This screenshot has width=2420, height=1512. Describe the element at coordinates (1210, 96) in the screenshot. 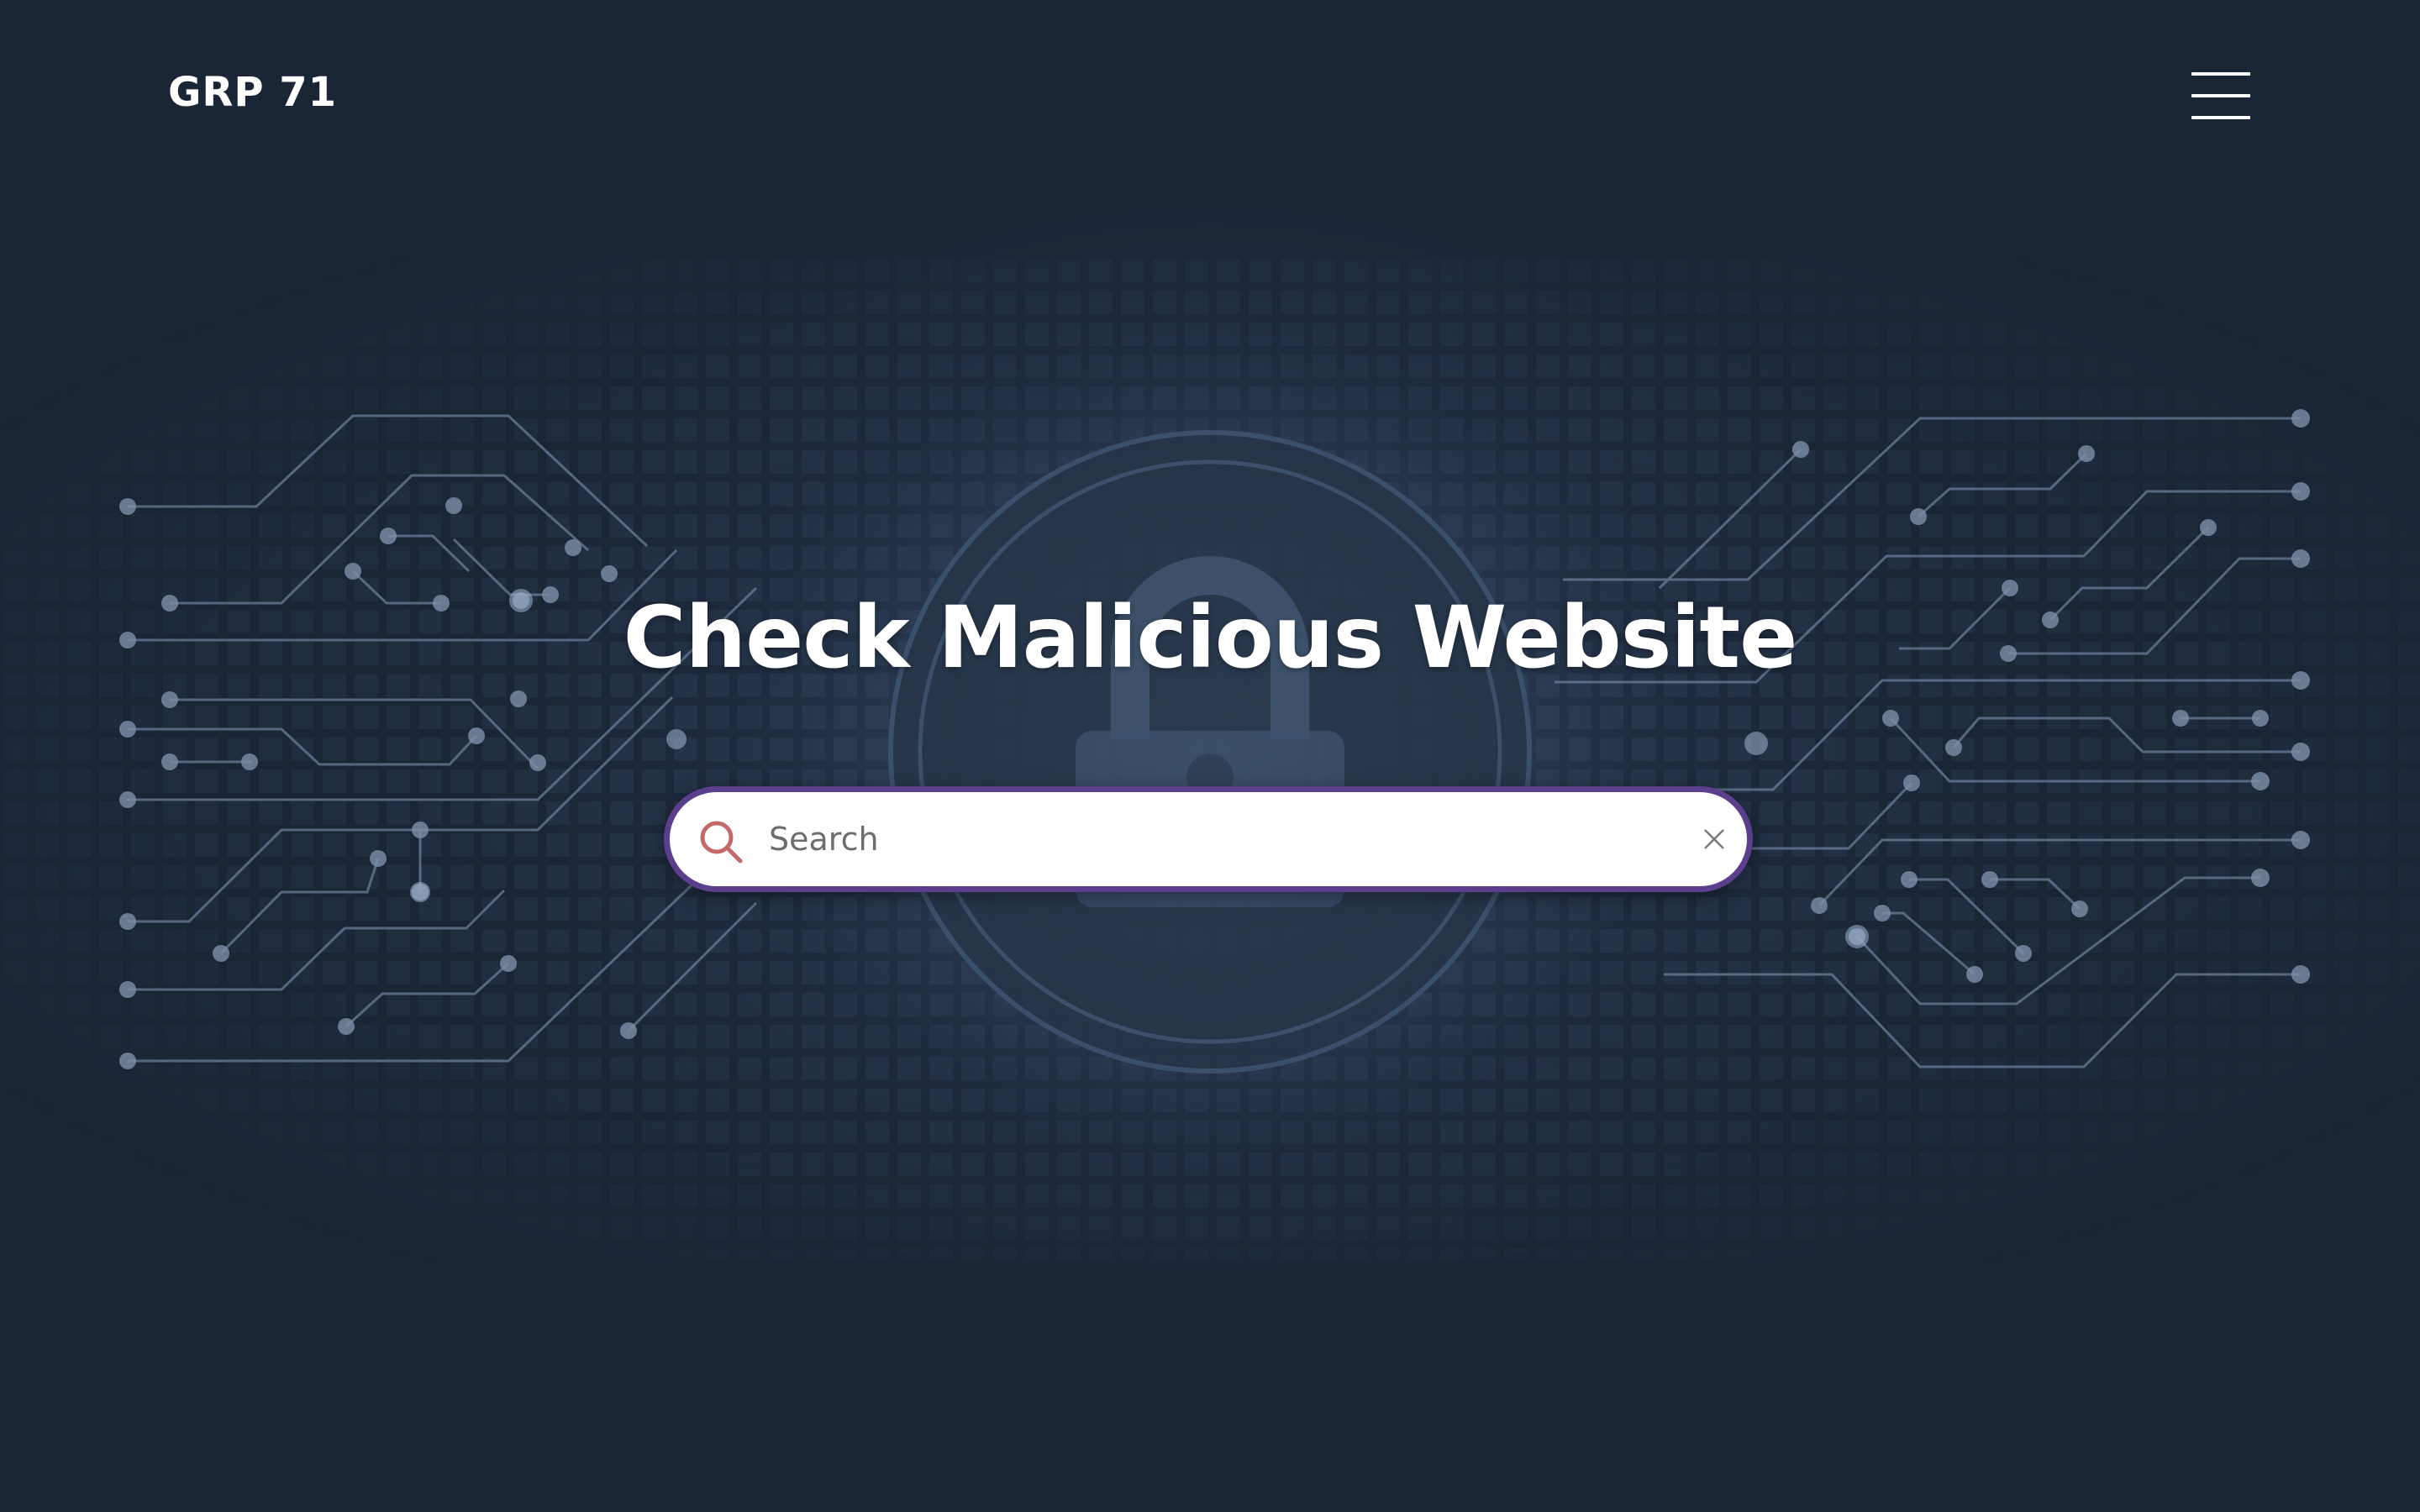

I see `header: GRP 71` at that location.